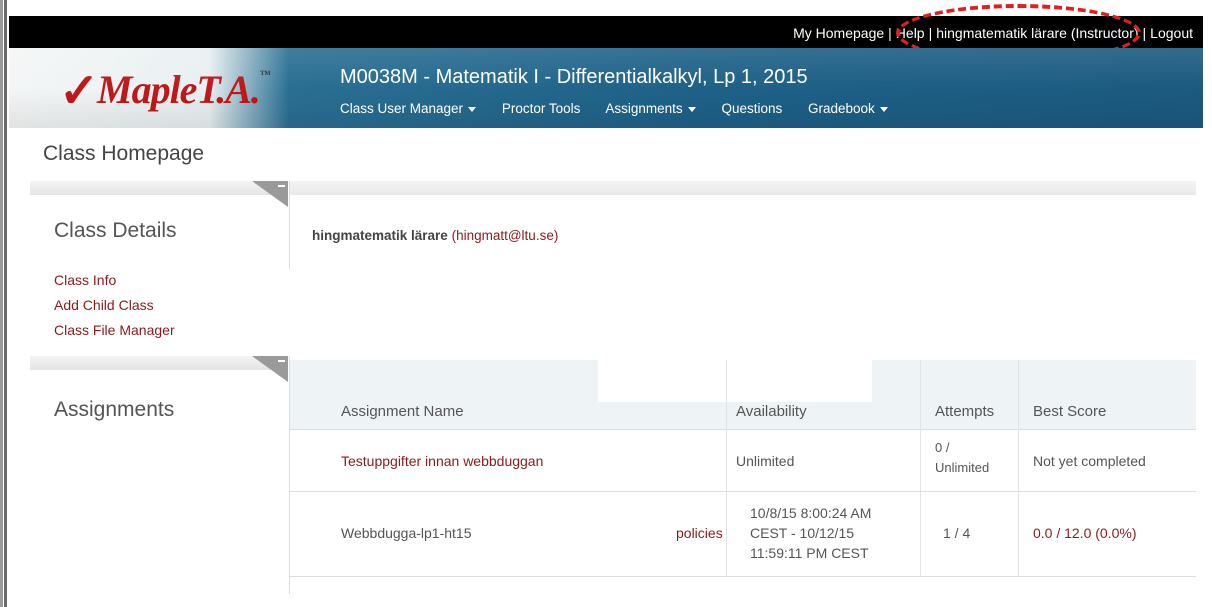 The image size is (1212, 607). Describe the element at coordinates (505, 235) in the screenshot. I see `instructor-email-link: hingmatt@ltu.se` at that location.